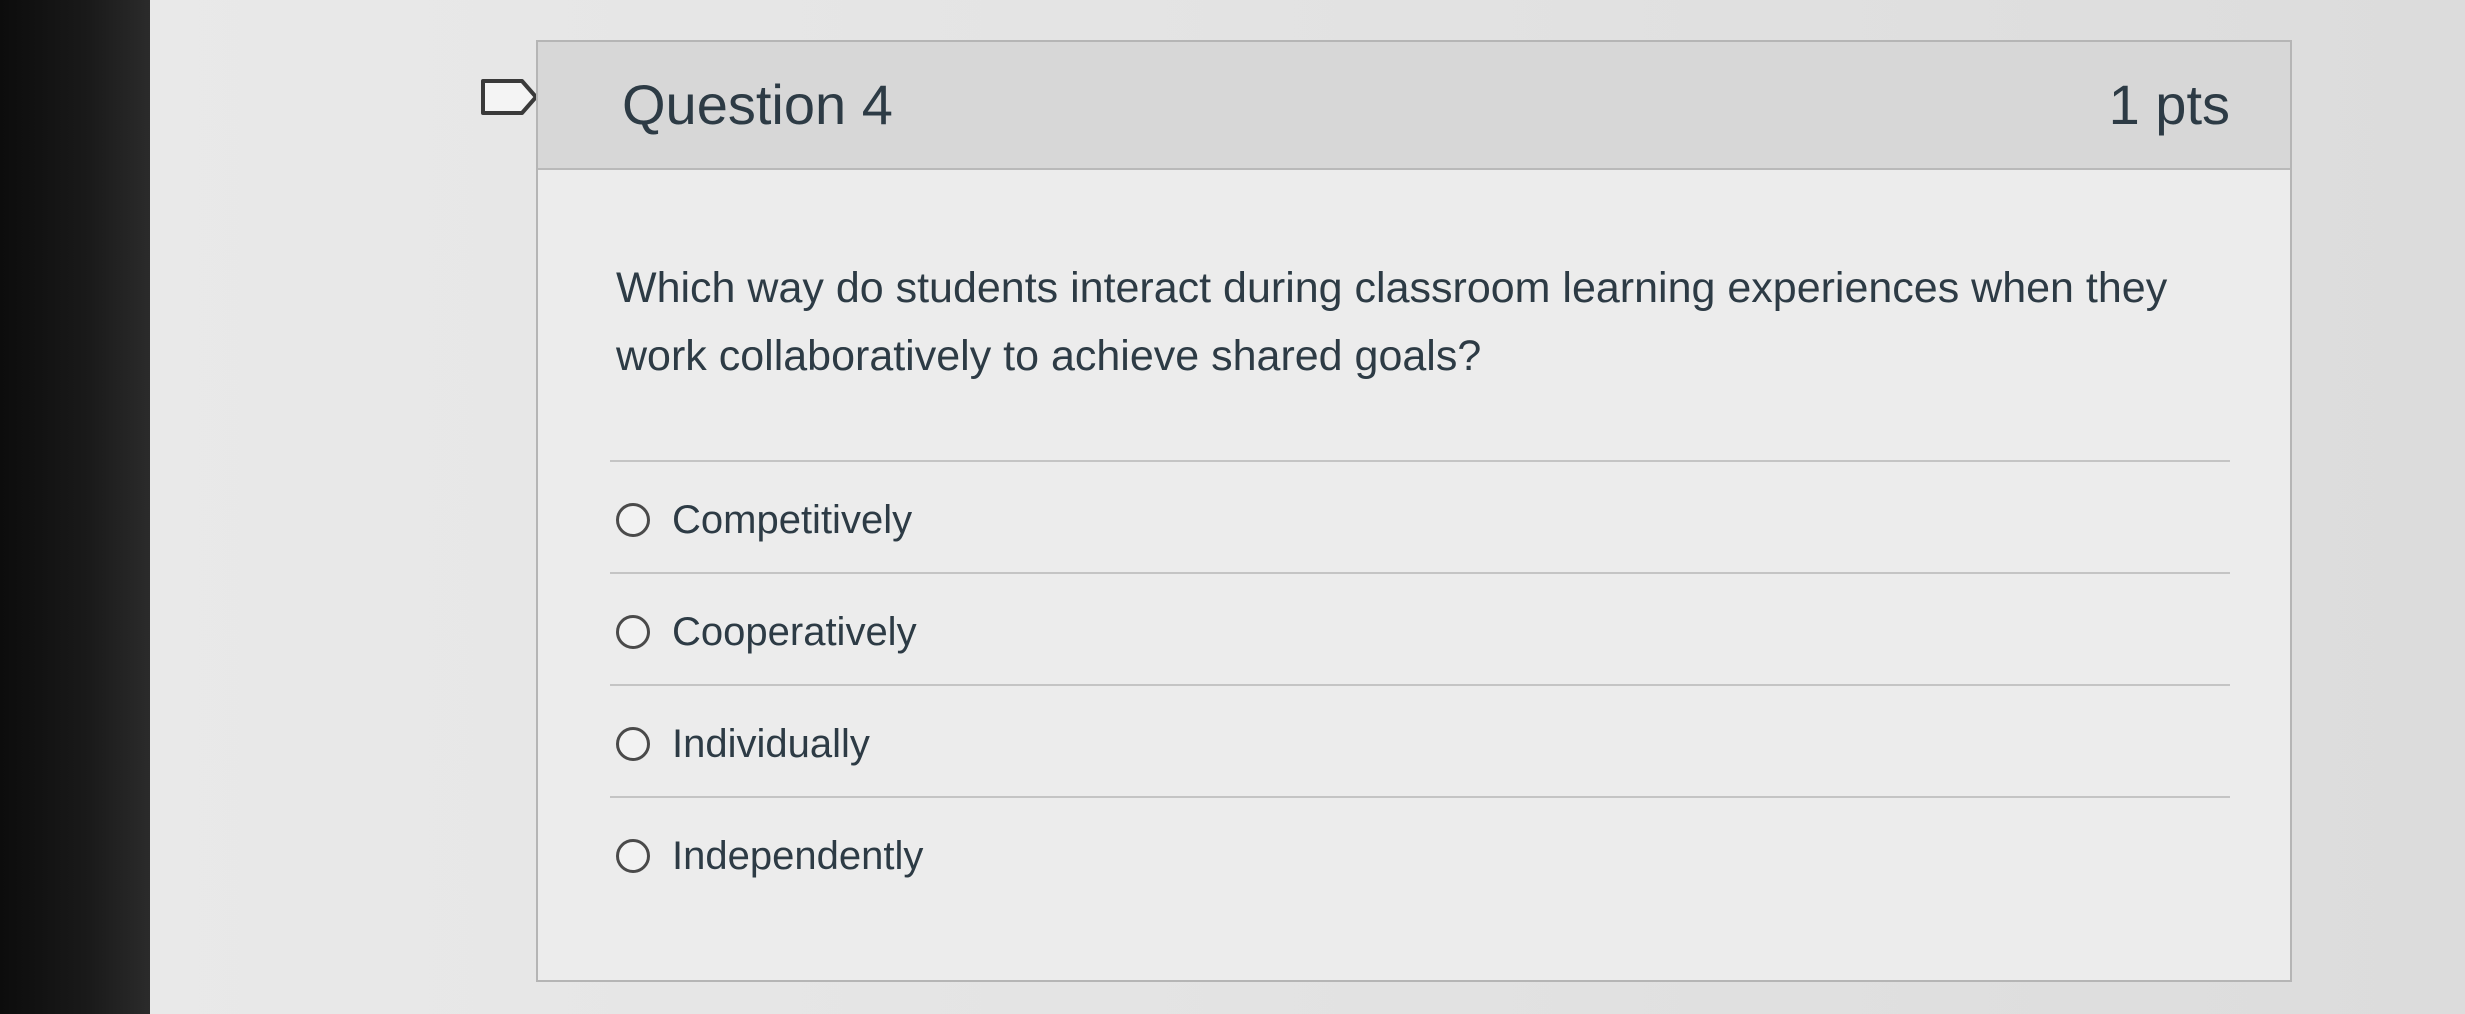 Image resolution: width=2465 pixels, height=1014 pixels. I want to click on answer-label: Competitively, so click(792, 520).